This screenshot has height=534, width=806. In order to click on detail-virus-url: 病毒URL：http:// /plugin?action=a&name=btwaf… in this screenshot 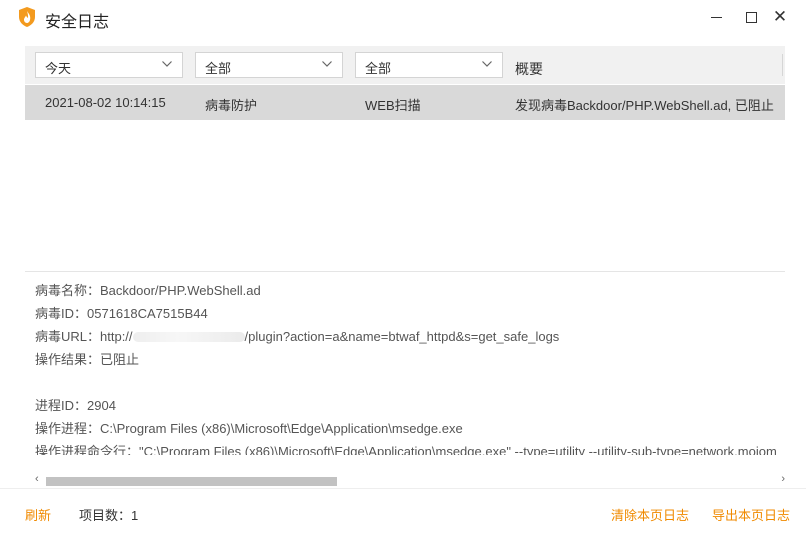, I will do `click(297, 335)`.